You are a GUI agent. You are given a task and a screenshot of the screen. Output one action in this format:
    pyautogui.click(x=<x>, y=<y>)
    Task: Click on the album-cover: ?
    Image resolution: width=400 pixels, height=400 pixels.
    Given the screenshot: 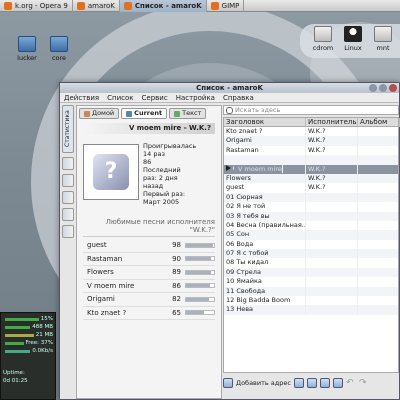 What is the action you would take?
    pyautogui.click(x=111, y=172)
    